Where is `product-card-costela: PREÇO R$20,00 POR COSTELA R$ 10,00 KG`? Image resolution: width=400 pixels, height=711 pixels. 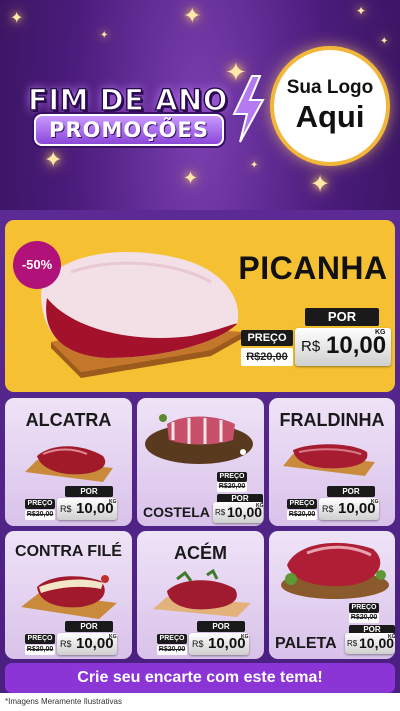
product-card-costela: PREÇO R$20,00 POR COSTELA R$ 10,00 KG is located at coordinates (200, 462).